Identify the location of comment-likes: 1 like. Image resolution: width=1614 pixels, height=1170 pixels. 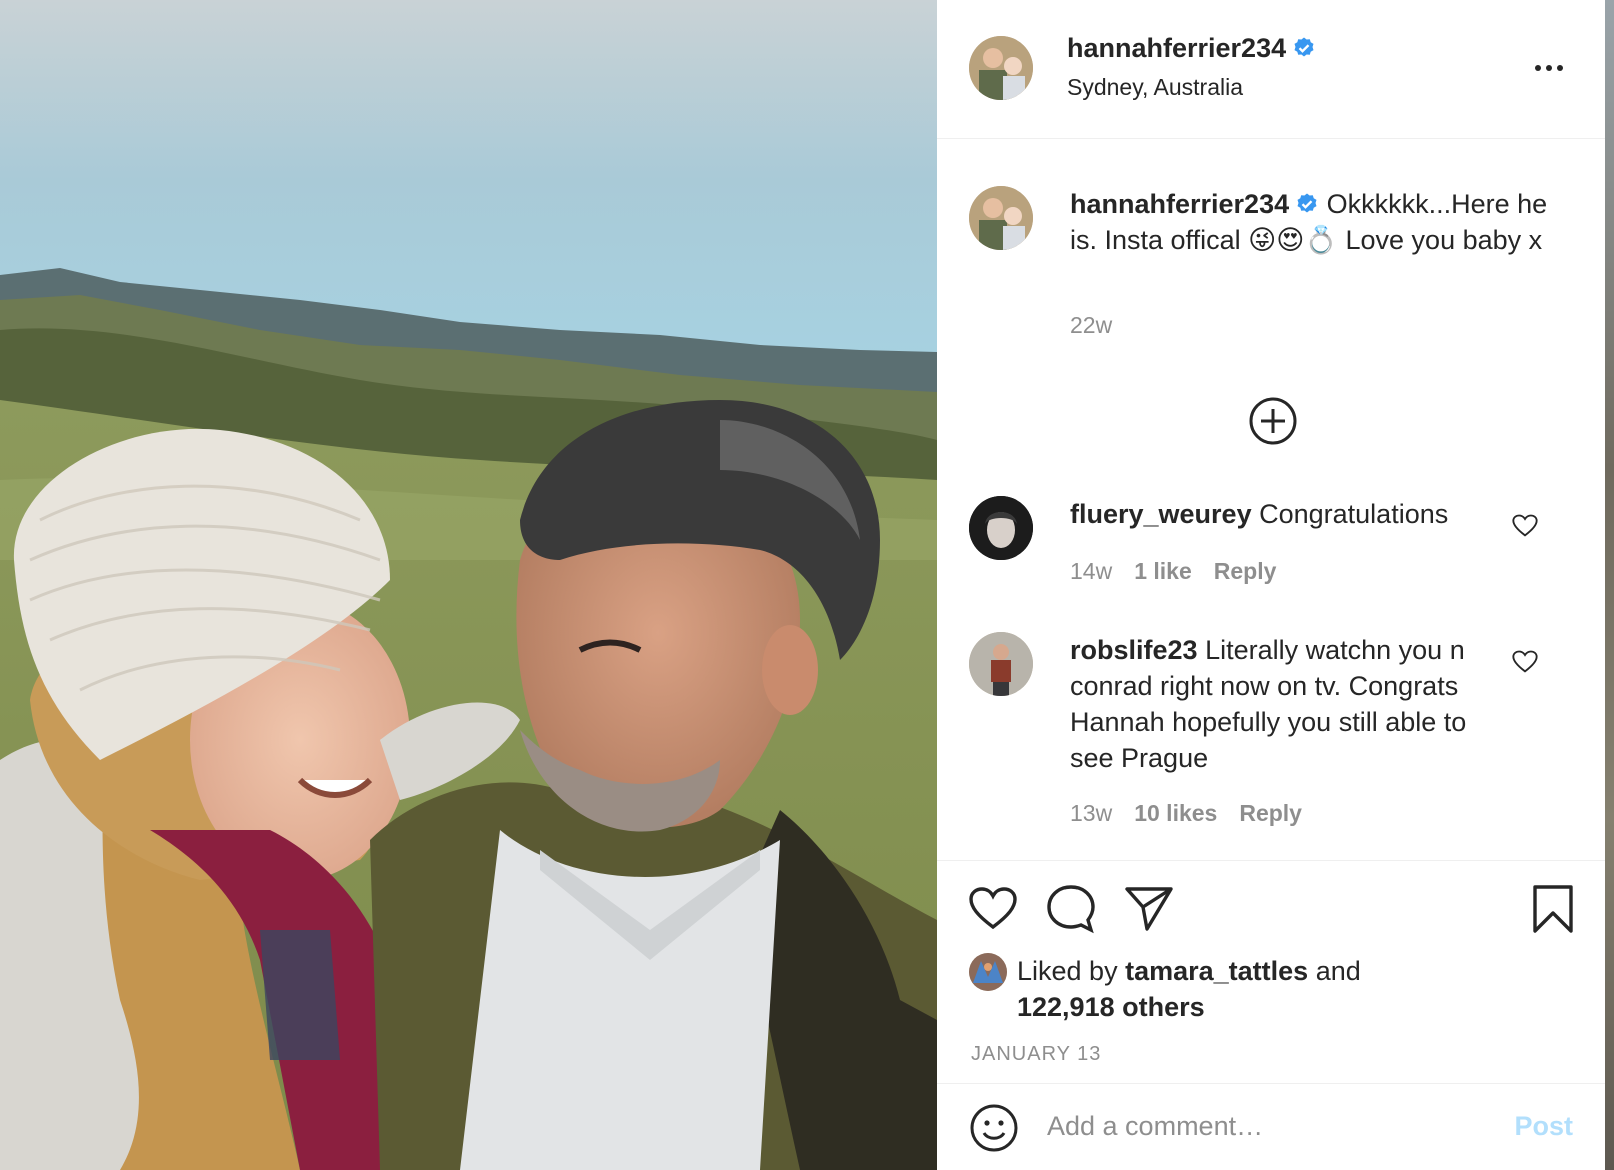
(1163, 571).